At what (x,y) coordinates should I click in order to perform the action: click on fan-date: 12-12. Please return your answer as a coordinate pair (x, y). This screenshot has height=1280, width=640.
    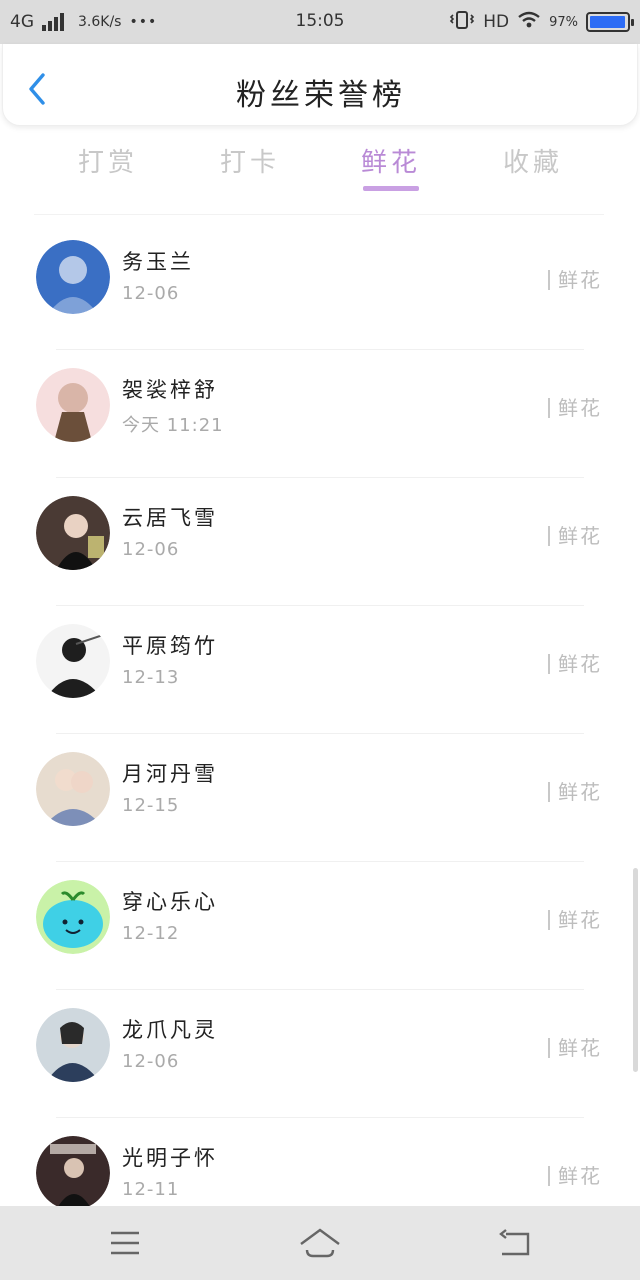
    Looking at the image, I should click on (151, 933).